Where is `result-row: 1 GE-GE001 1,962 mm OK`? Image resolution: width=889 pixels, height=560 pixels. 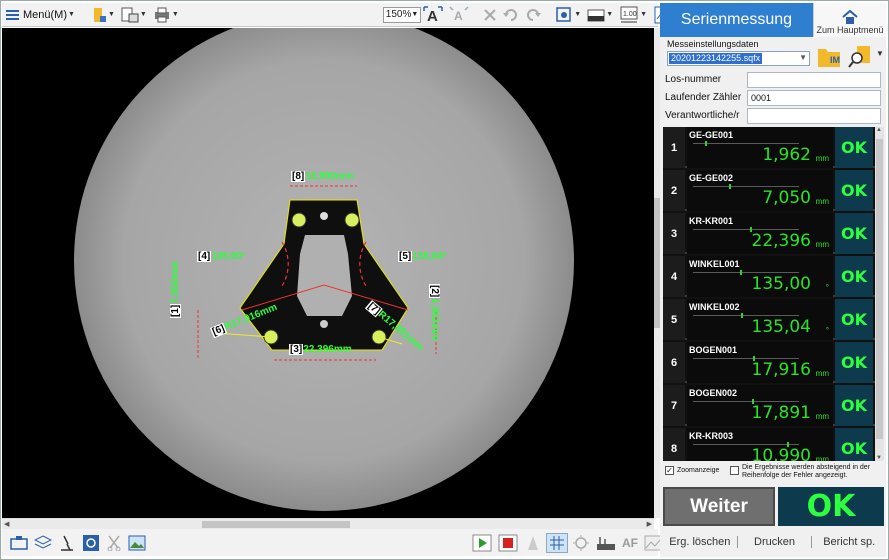
result-row: 1 GE-GE001 1,962 mm OK is located at coordinates (769, 147).